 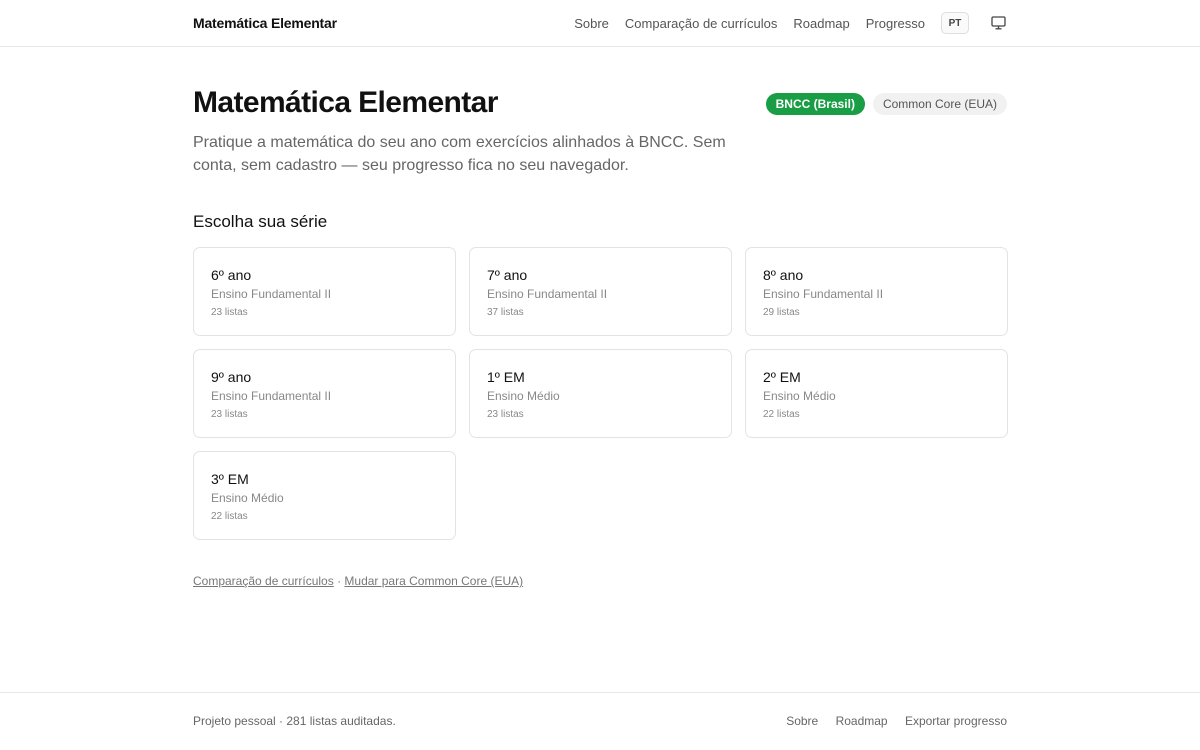 What do you see at coordinates (955, 23) in the screenshot?
I see `language-button: PT` at bounding box center [955, 23].